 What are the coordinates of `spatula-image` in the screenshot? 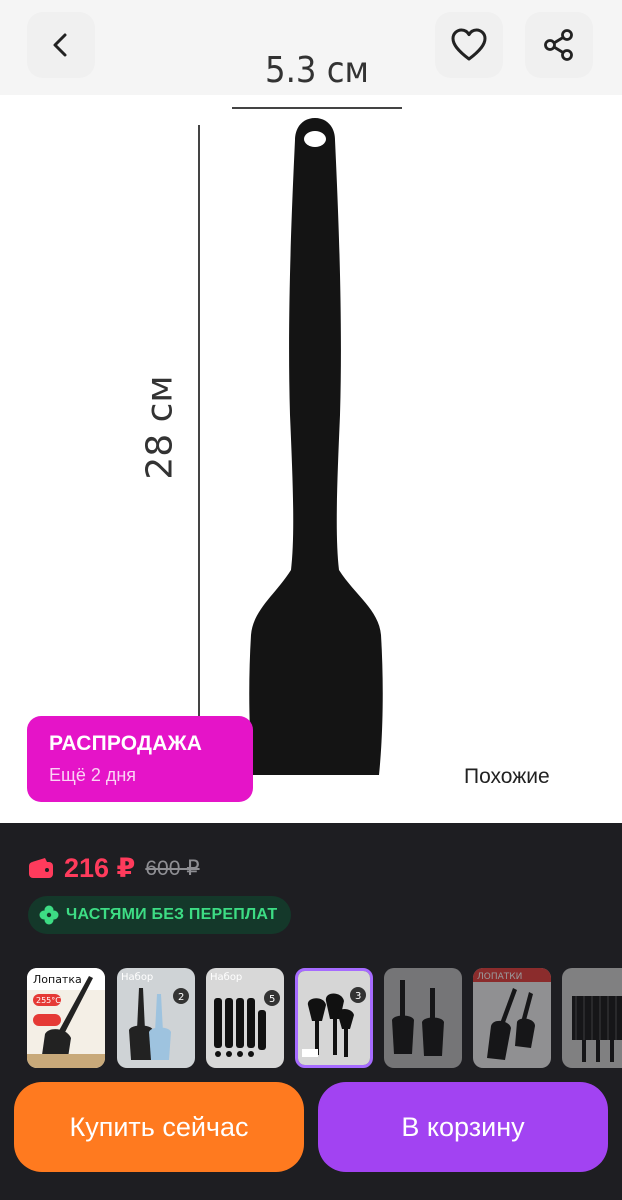 It's located at (316, 446).